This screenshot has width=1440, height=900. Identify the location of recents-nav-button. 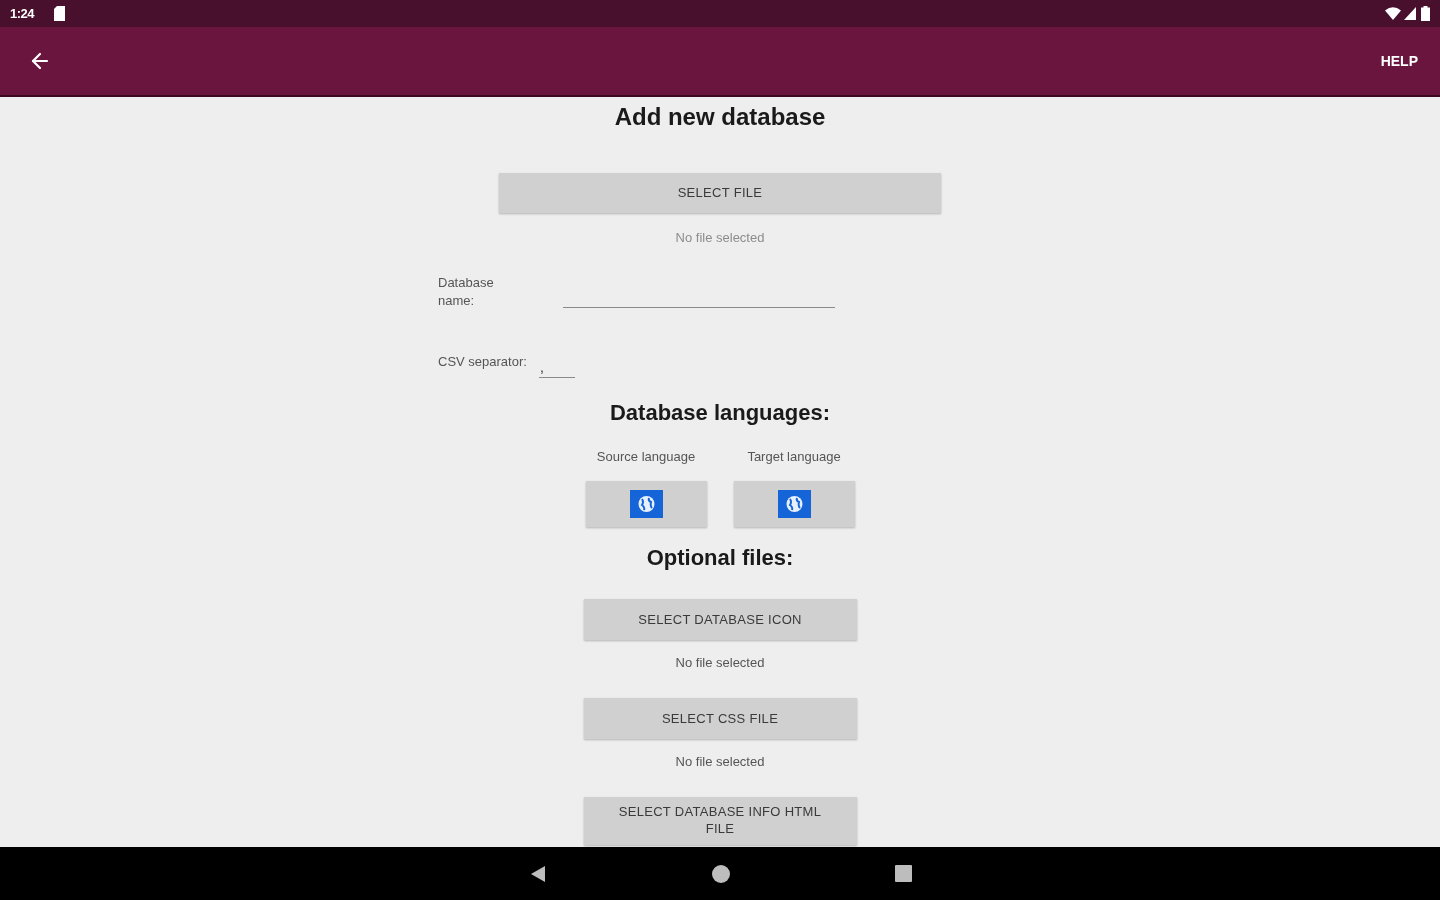
(903, 873).